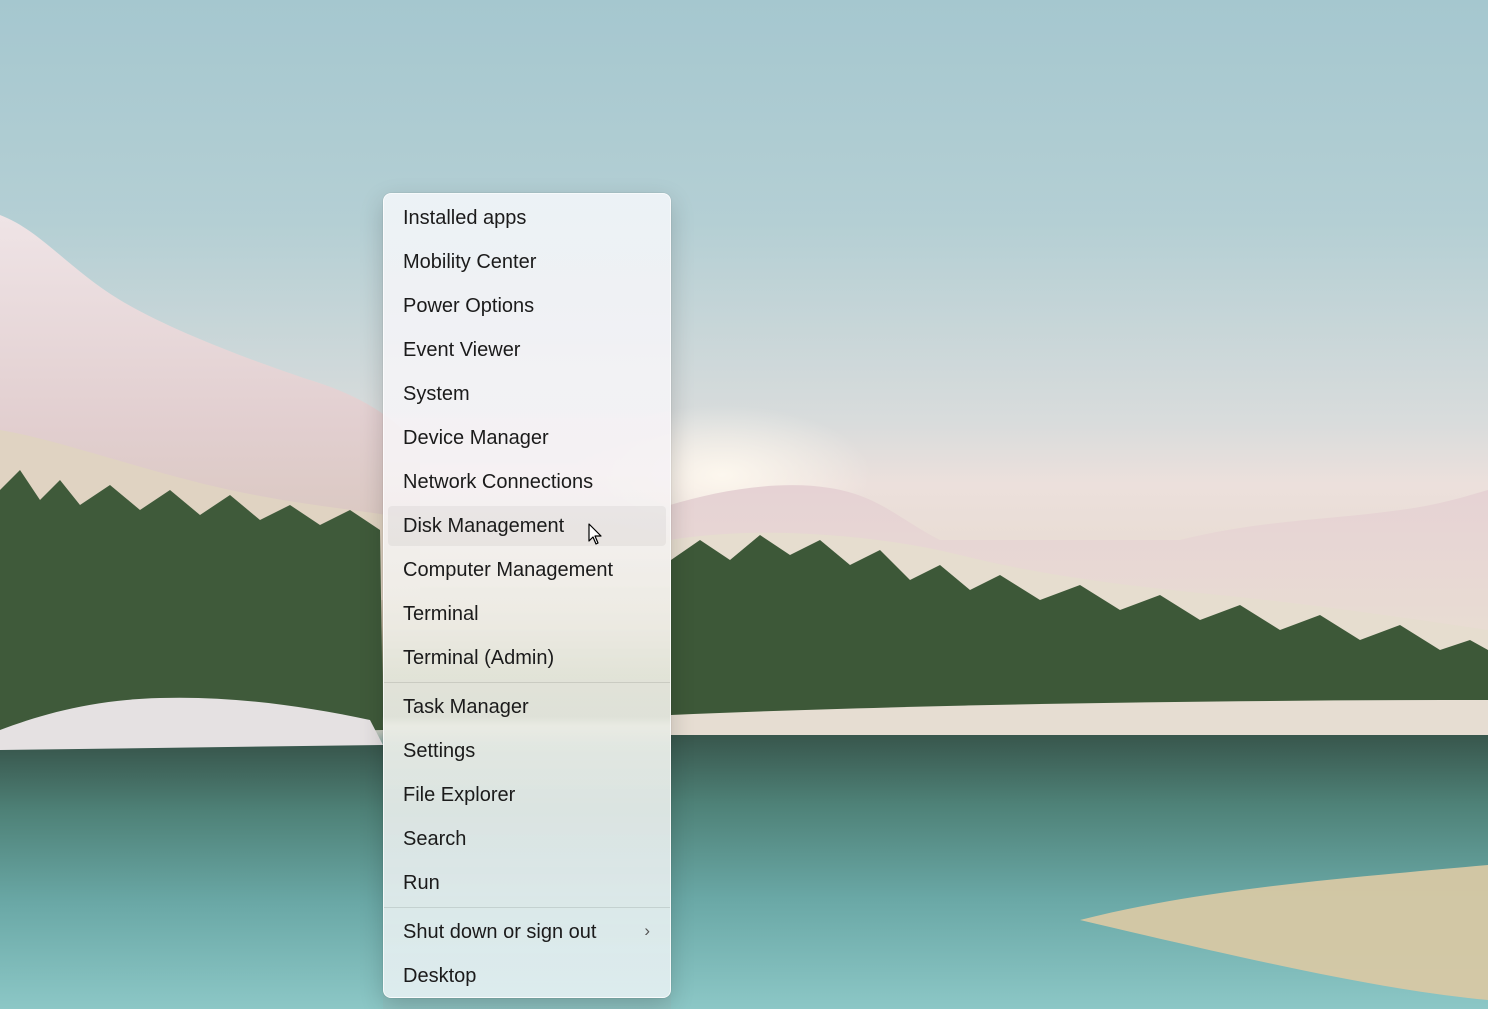 Image resolution: width=1488 pixels, height=1009 pixels. What do you see at coordinates (595, 534) in the screenshot?
I see `mouse-cursor-icon` at bounding box center [595, 534].